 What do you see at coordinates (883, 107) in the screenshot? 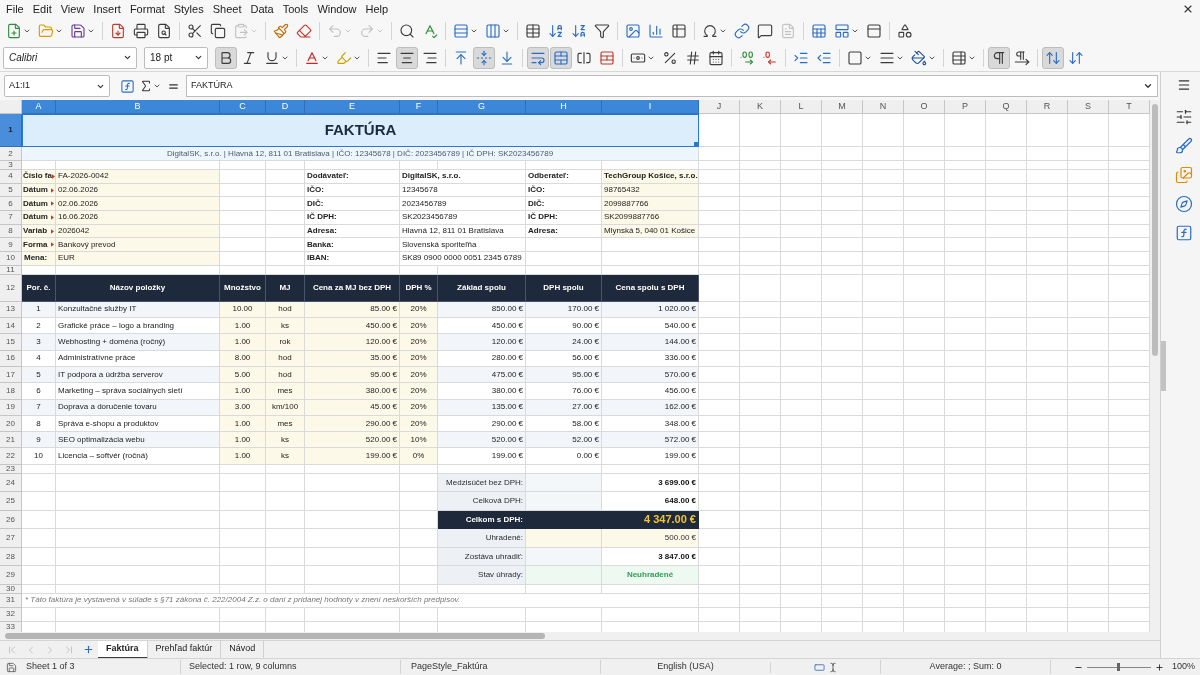
I see `column-header: N` at bounding box center [883, 107].